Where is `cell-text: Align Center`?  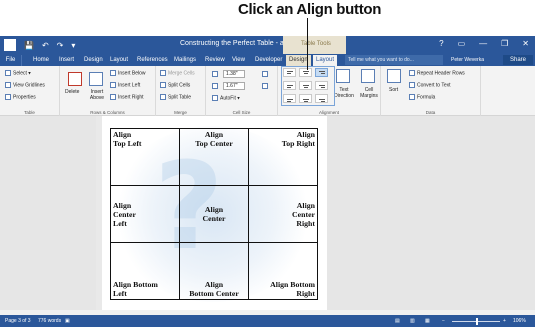 cell-text: Align Center is located at coordinates (214, 214).